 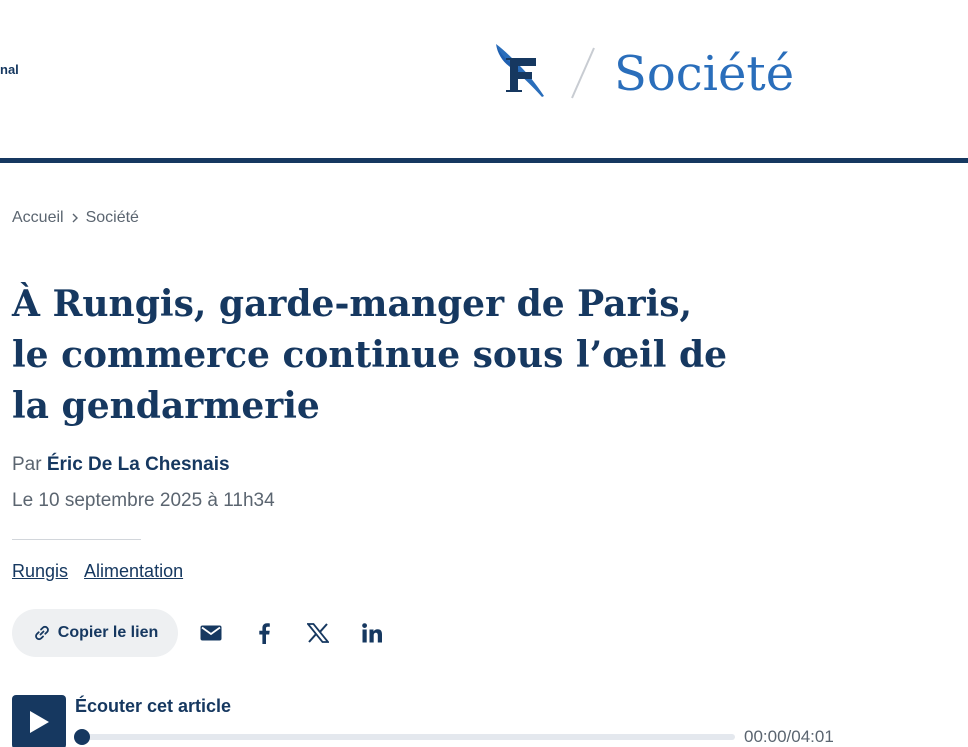 I want to click on audio-play-button, so click(x=39, y=721).